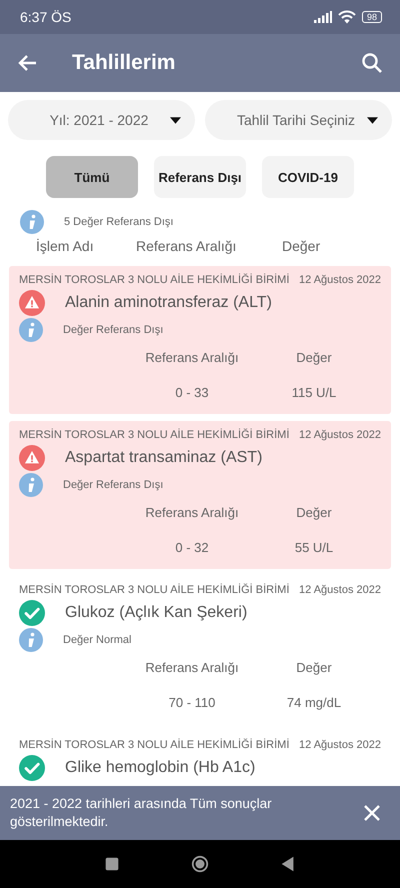 The height and width of the screenshot is (888, 400). I want to click on filter-tab: Referans Dışı, so click(200, 177).